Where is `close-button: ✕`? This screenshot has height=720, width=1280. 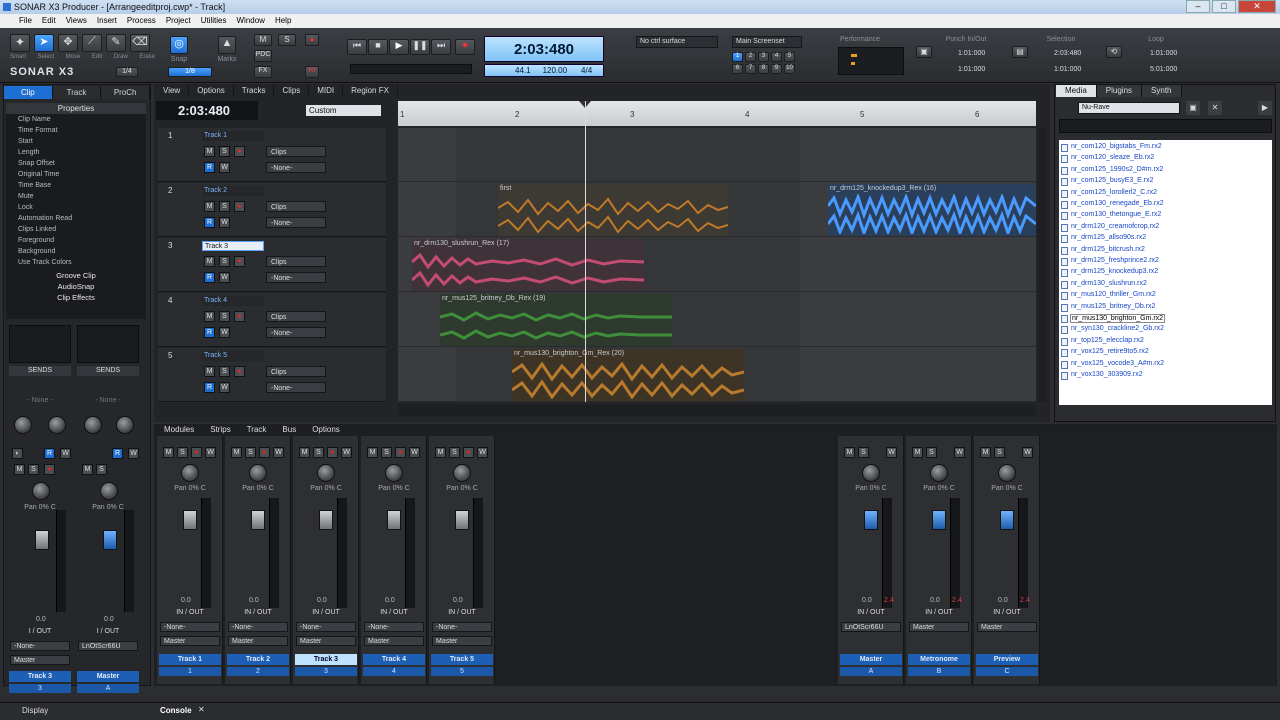 close-button: ✕ is located at coordinates (1257, 6).